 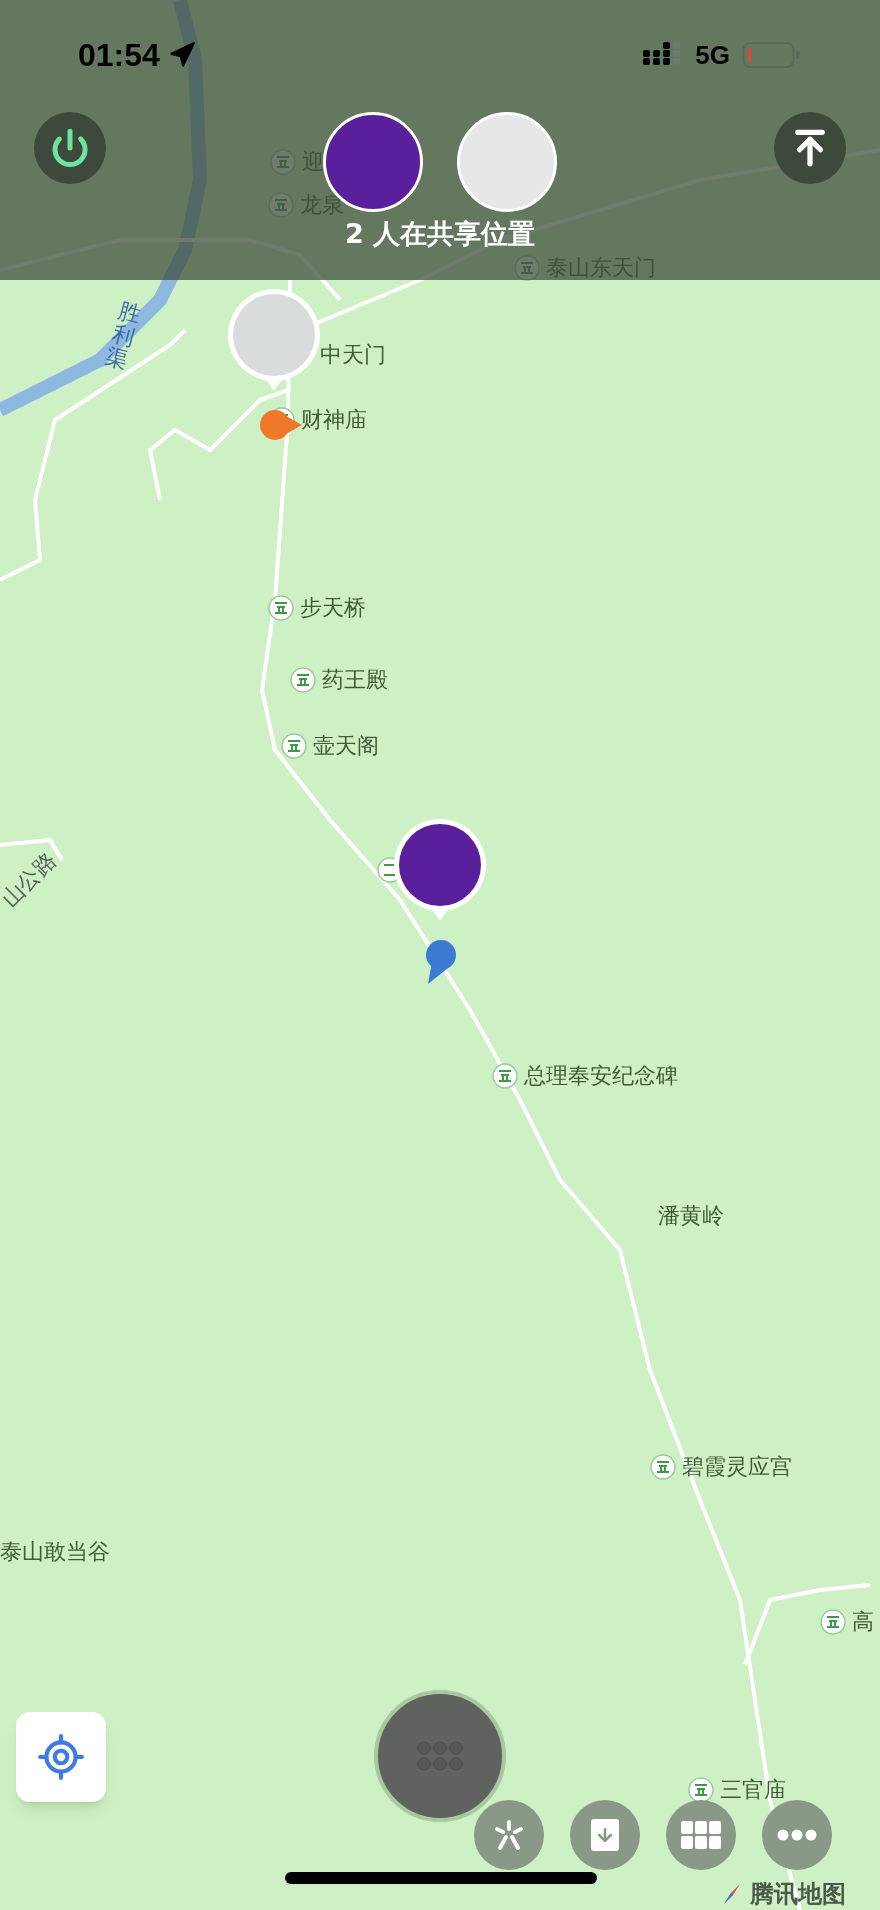 I want to click on place-label: 三官庙, so click(x=753, y=1790).